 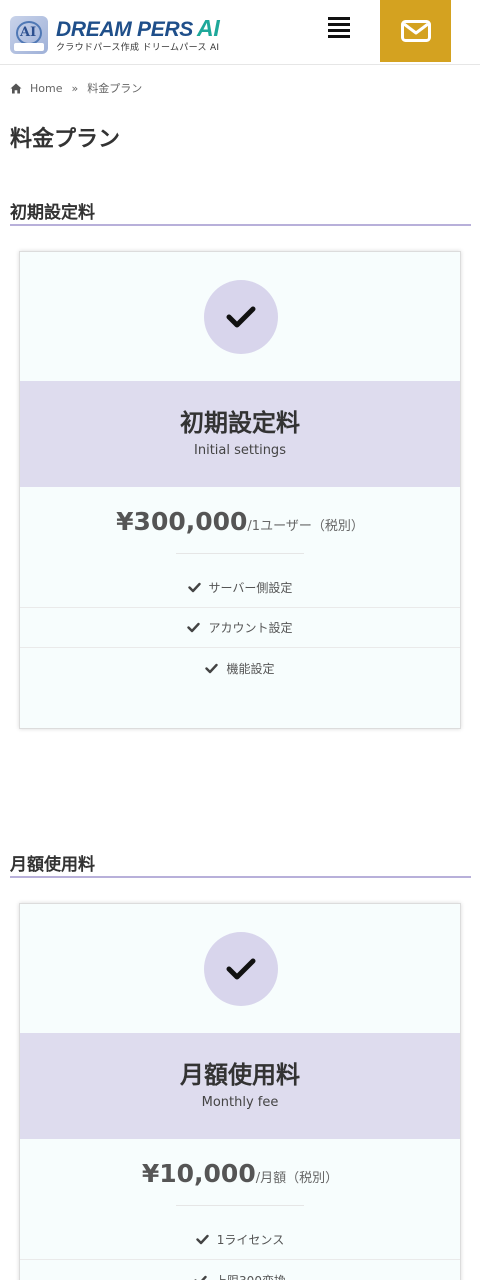 I want to click on plan-price-unit: /1ユーザー（税別）, so click(x=305, y=526).